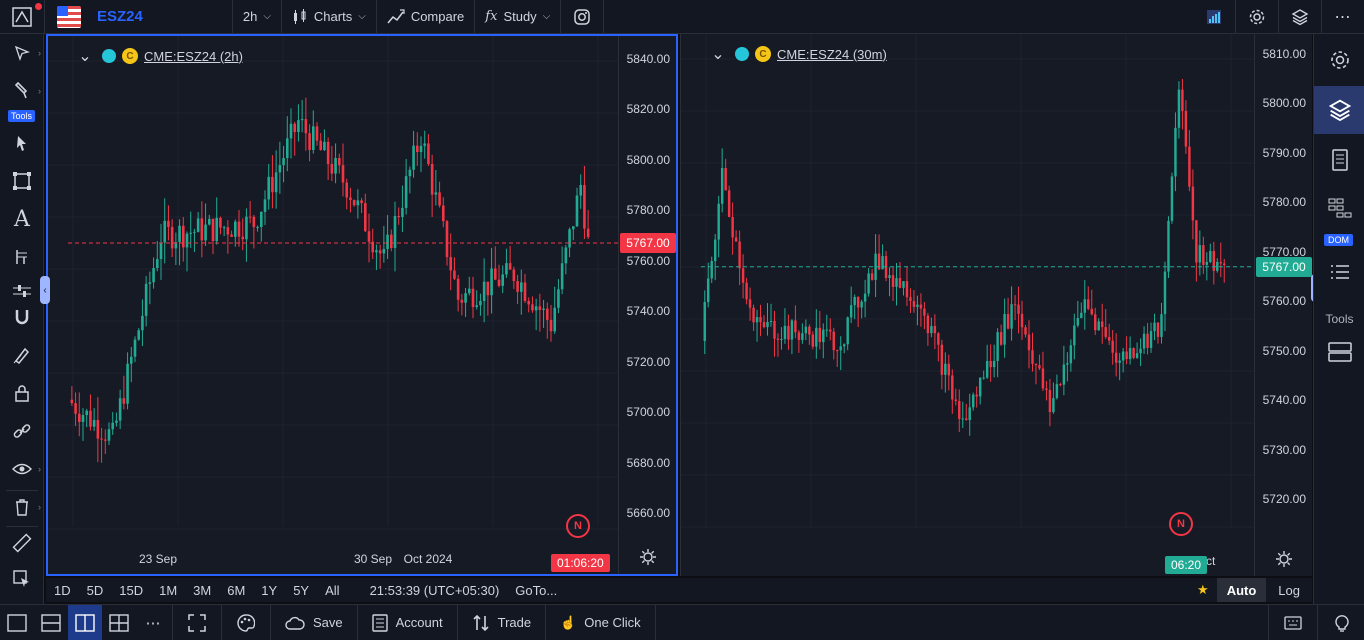 The image size is (1364, 640). I want to click on study-dropdown: fx Study ⌵, so click(517, 17).